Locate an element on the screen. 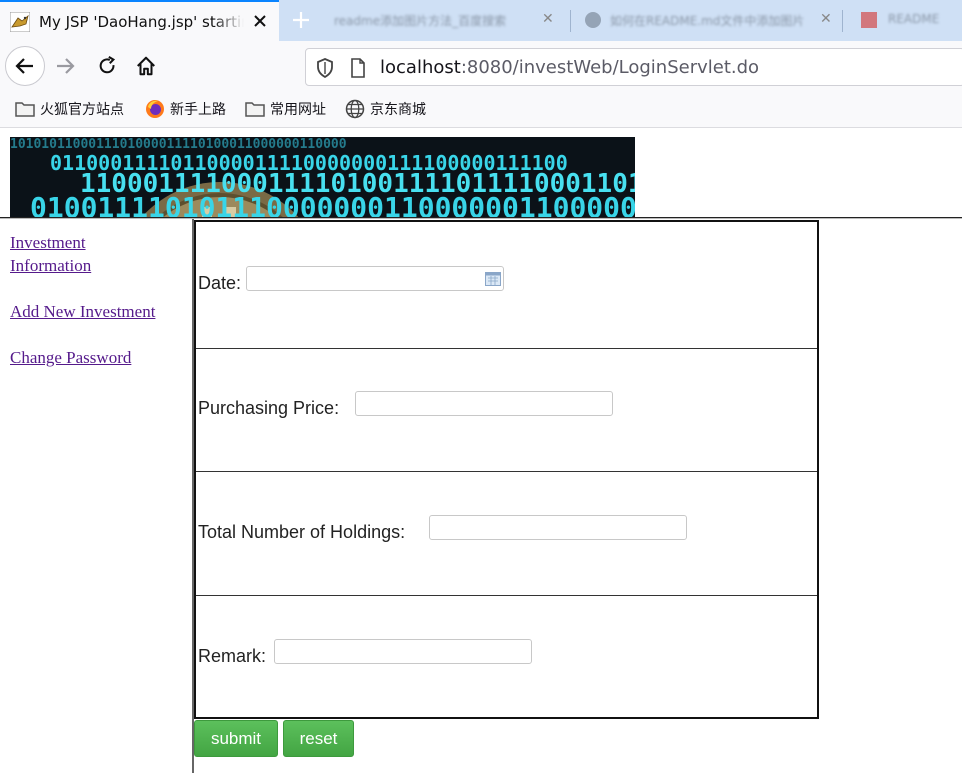 This screenshot has height=773, width=962. bookmark-item: 新手上路 is located at coordinates (185, 109).